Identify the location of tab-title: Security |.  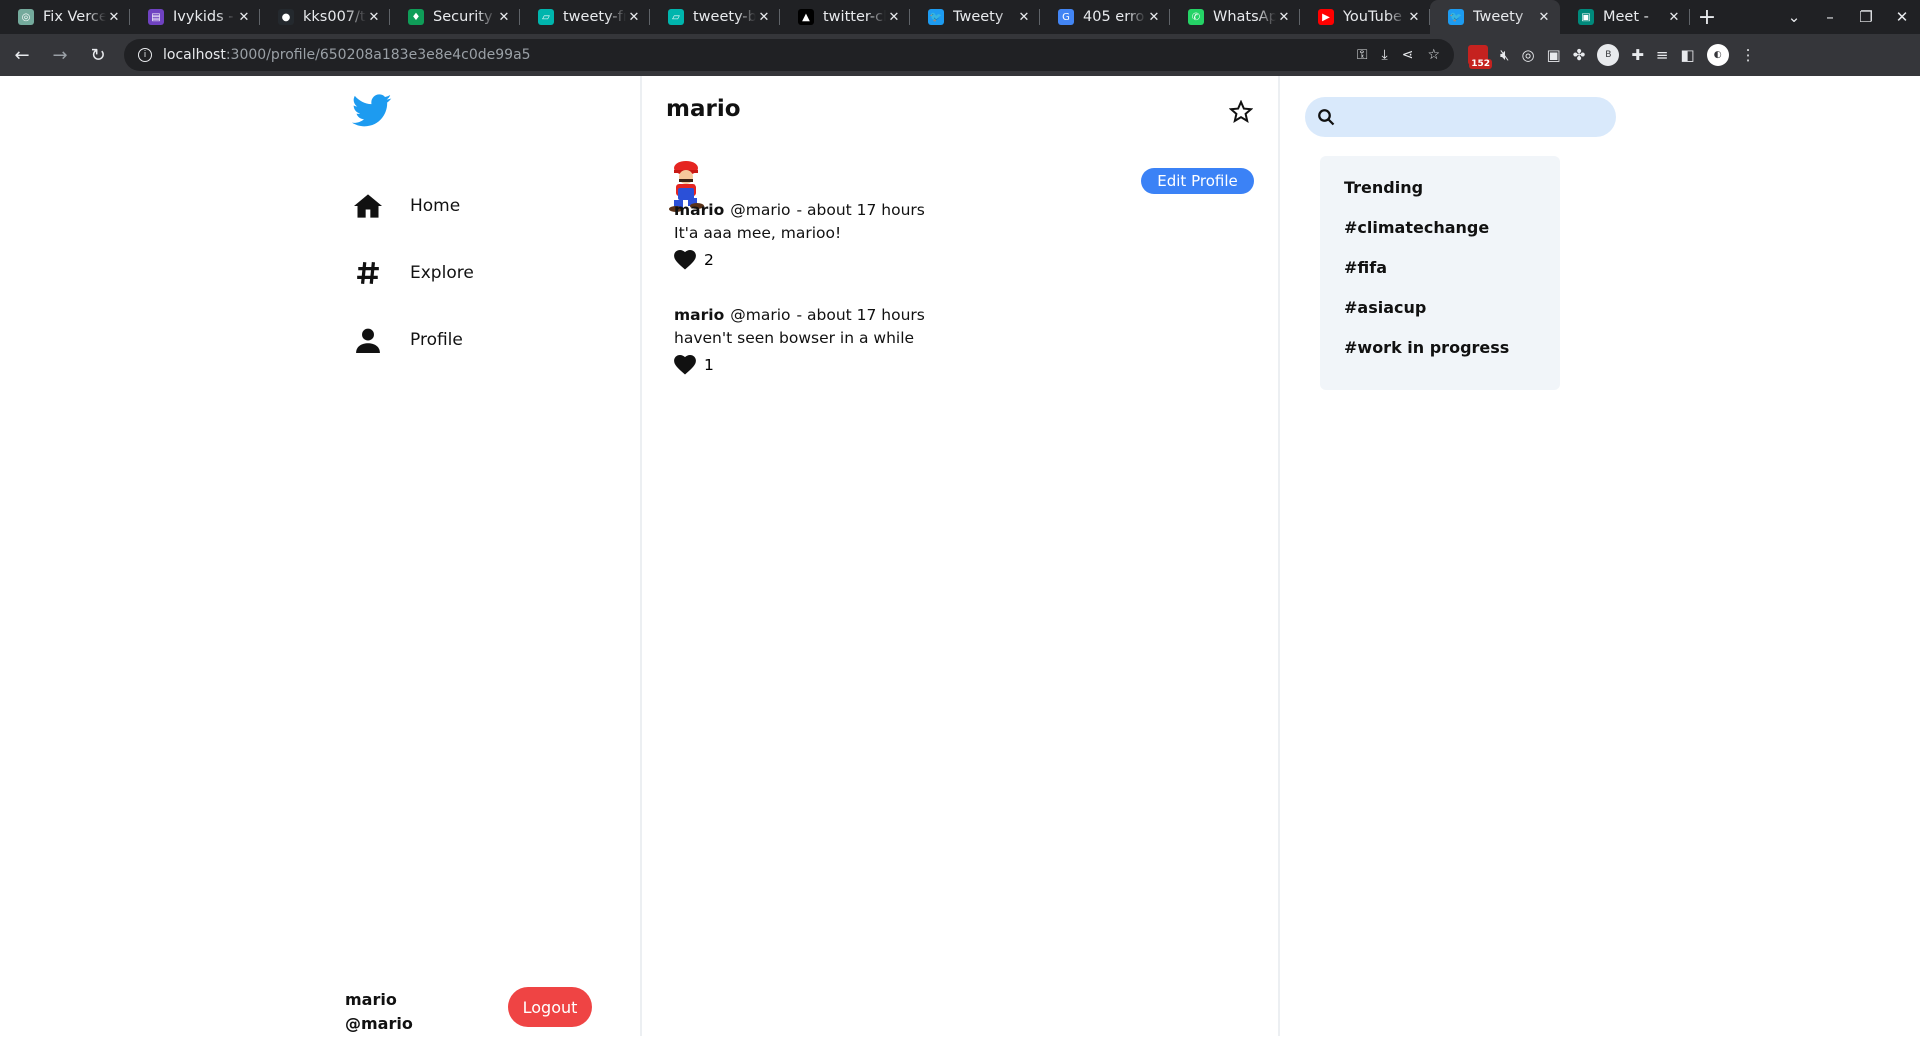
(464, 17).